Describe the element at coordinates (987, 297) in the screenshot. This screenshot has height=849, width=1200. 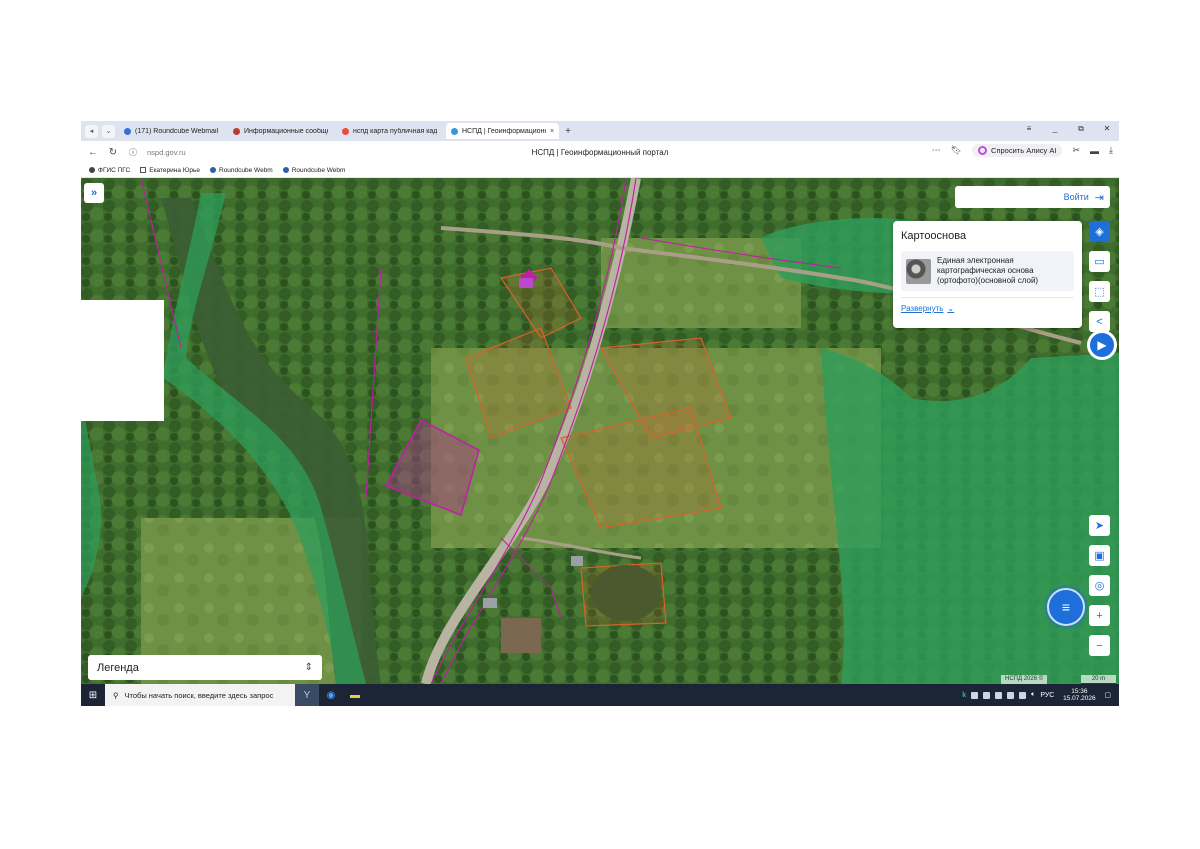
I see `divider` at that location.